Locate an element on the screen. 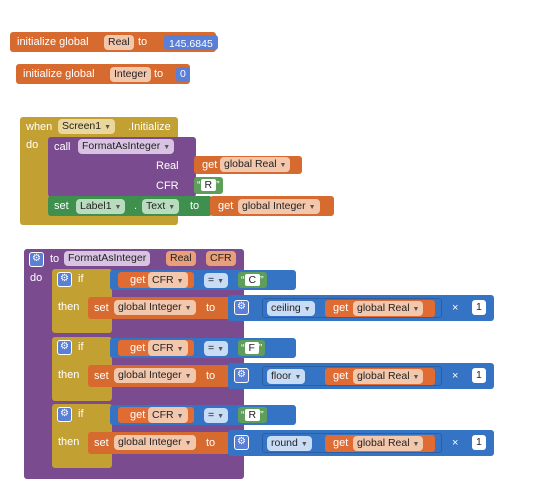  param-real: Real is located at coordinates (181, 258).